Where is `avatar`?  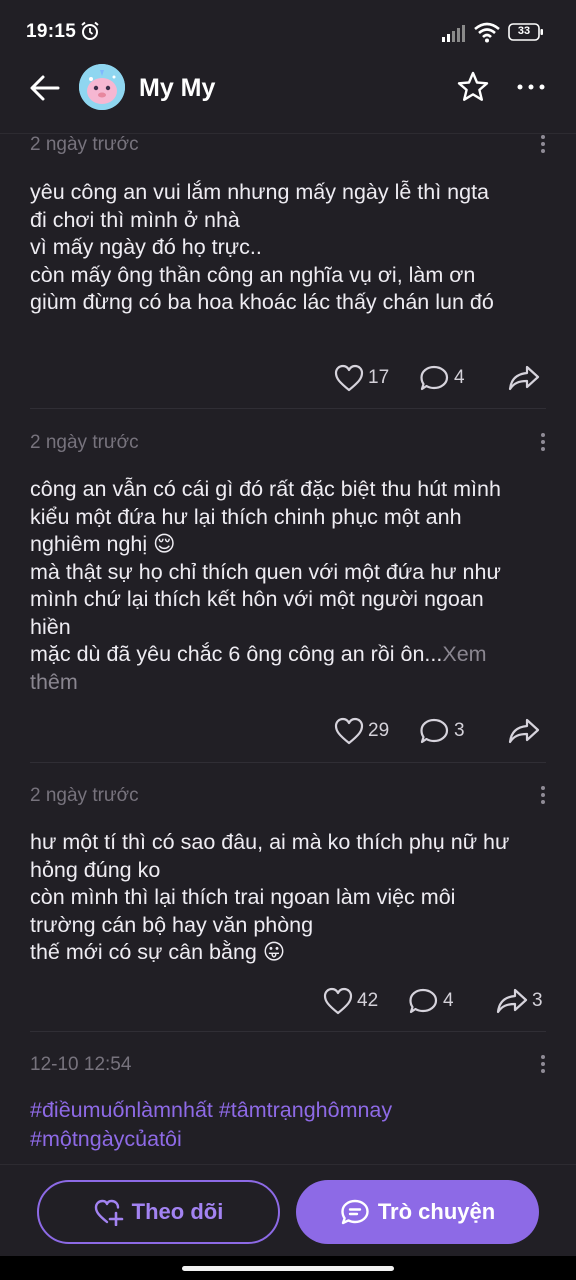
avatar is located at coordinates (102, 87).